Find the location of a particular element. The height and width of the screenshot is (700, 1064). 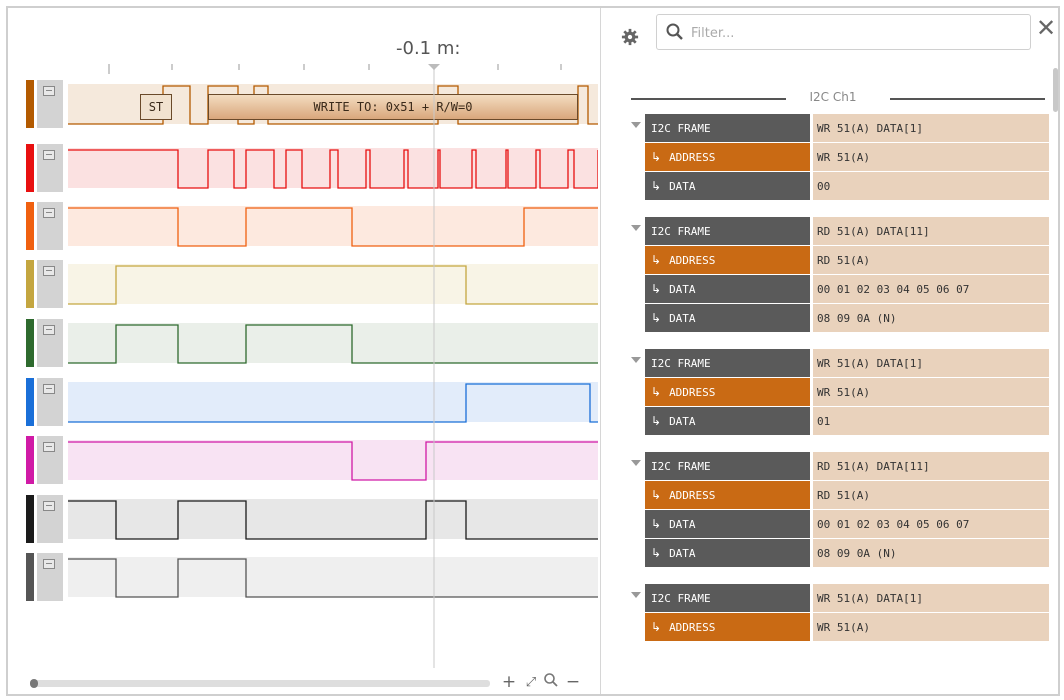

fit-zoom-button: ⤢ is located at coordinates (531, 682).